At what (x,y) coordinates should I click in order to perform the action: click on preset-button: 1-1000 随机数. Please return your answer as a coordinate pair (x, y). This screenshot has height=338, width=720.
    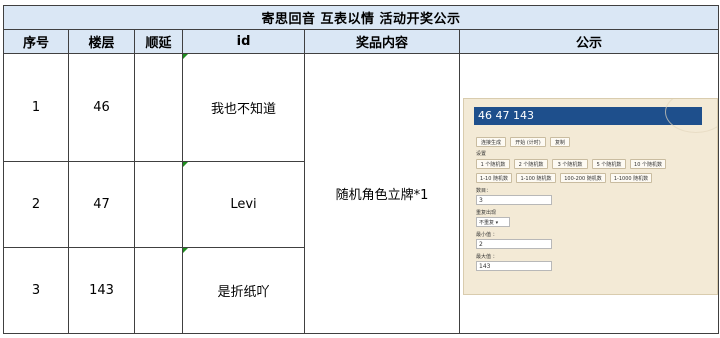
    Looking at the image, I should click on (631, 178).